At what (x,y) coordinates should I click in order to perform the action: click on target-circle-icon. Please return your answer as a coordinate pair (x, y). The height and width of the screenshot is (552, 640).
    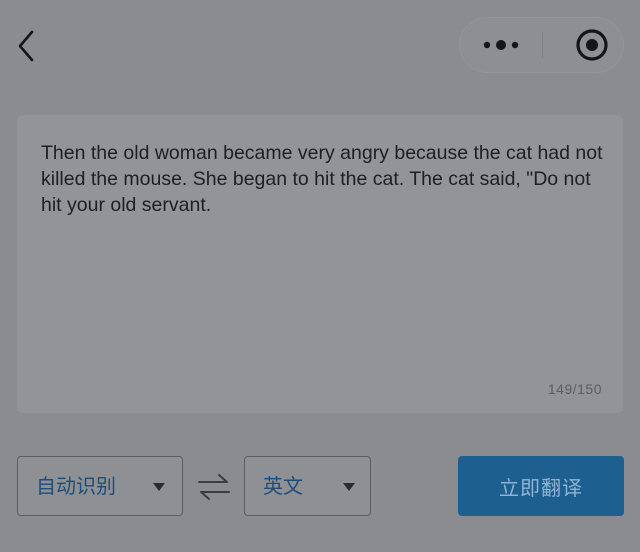
    Looking at the image, I should click on (592, 45).